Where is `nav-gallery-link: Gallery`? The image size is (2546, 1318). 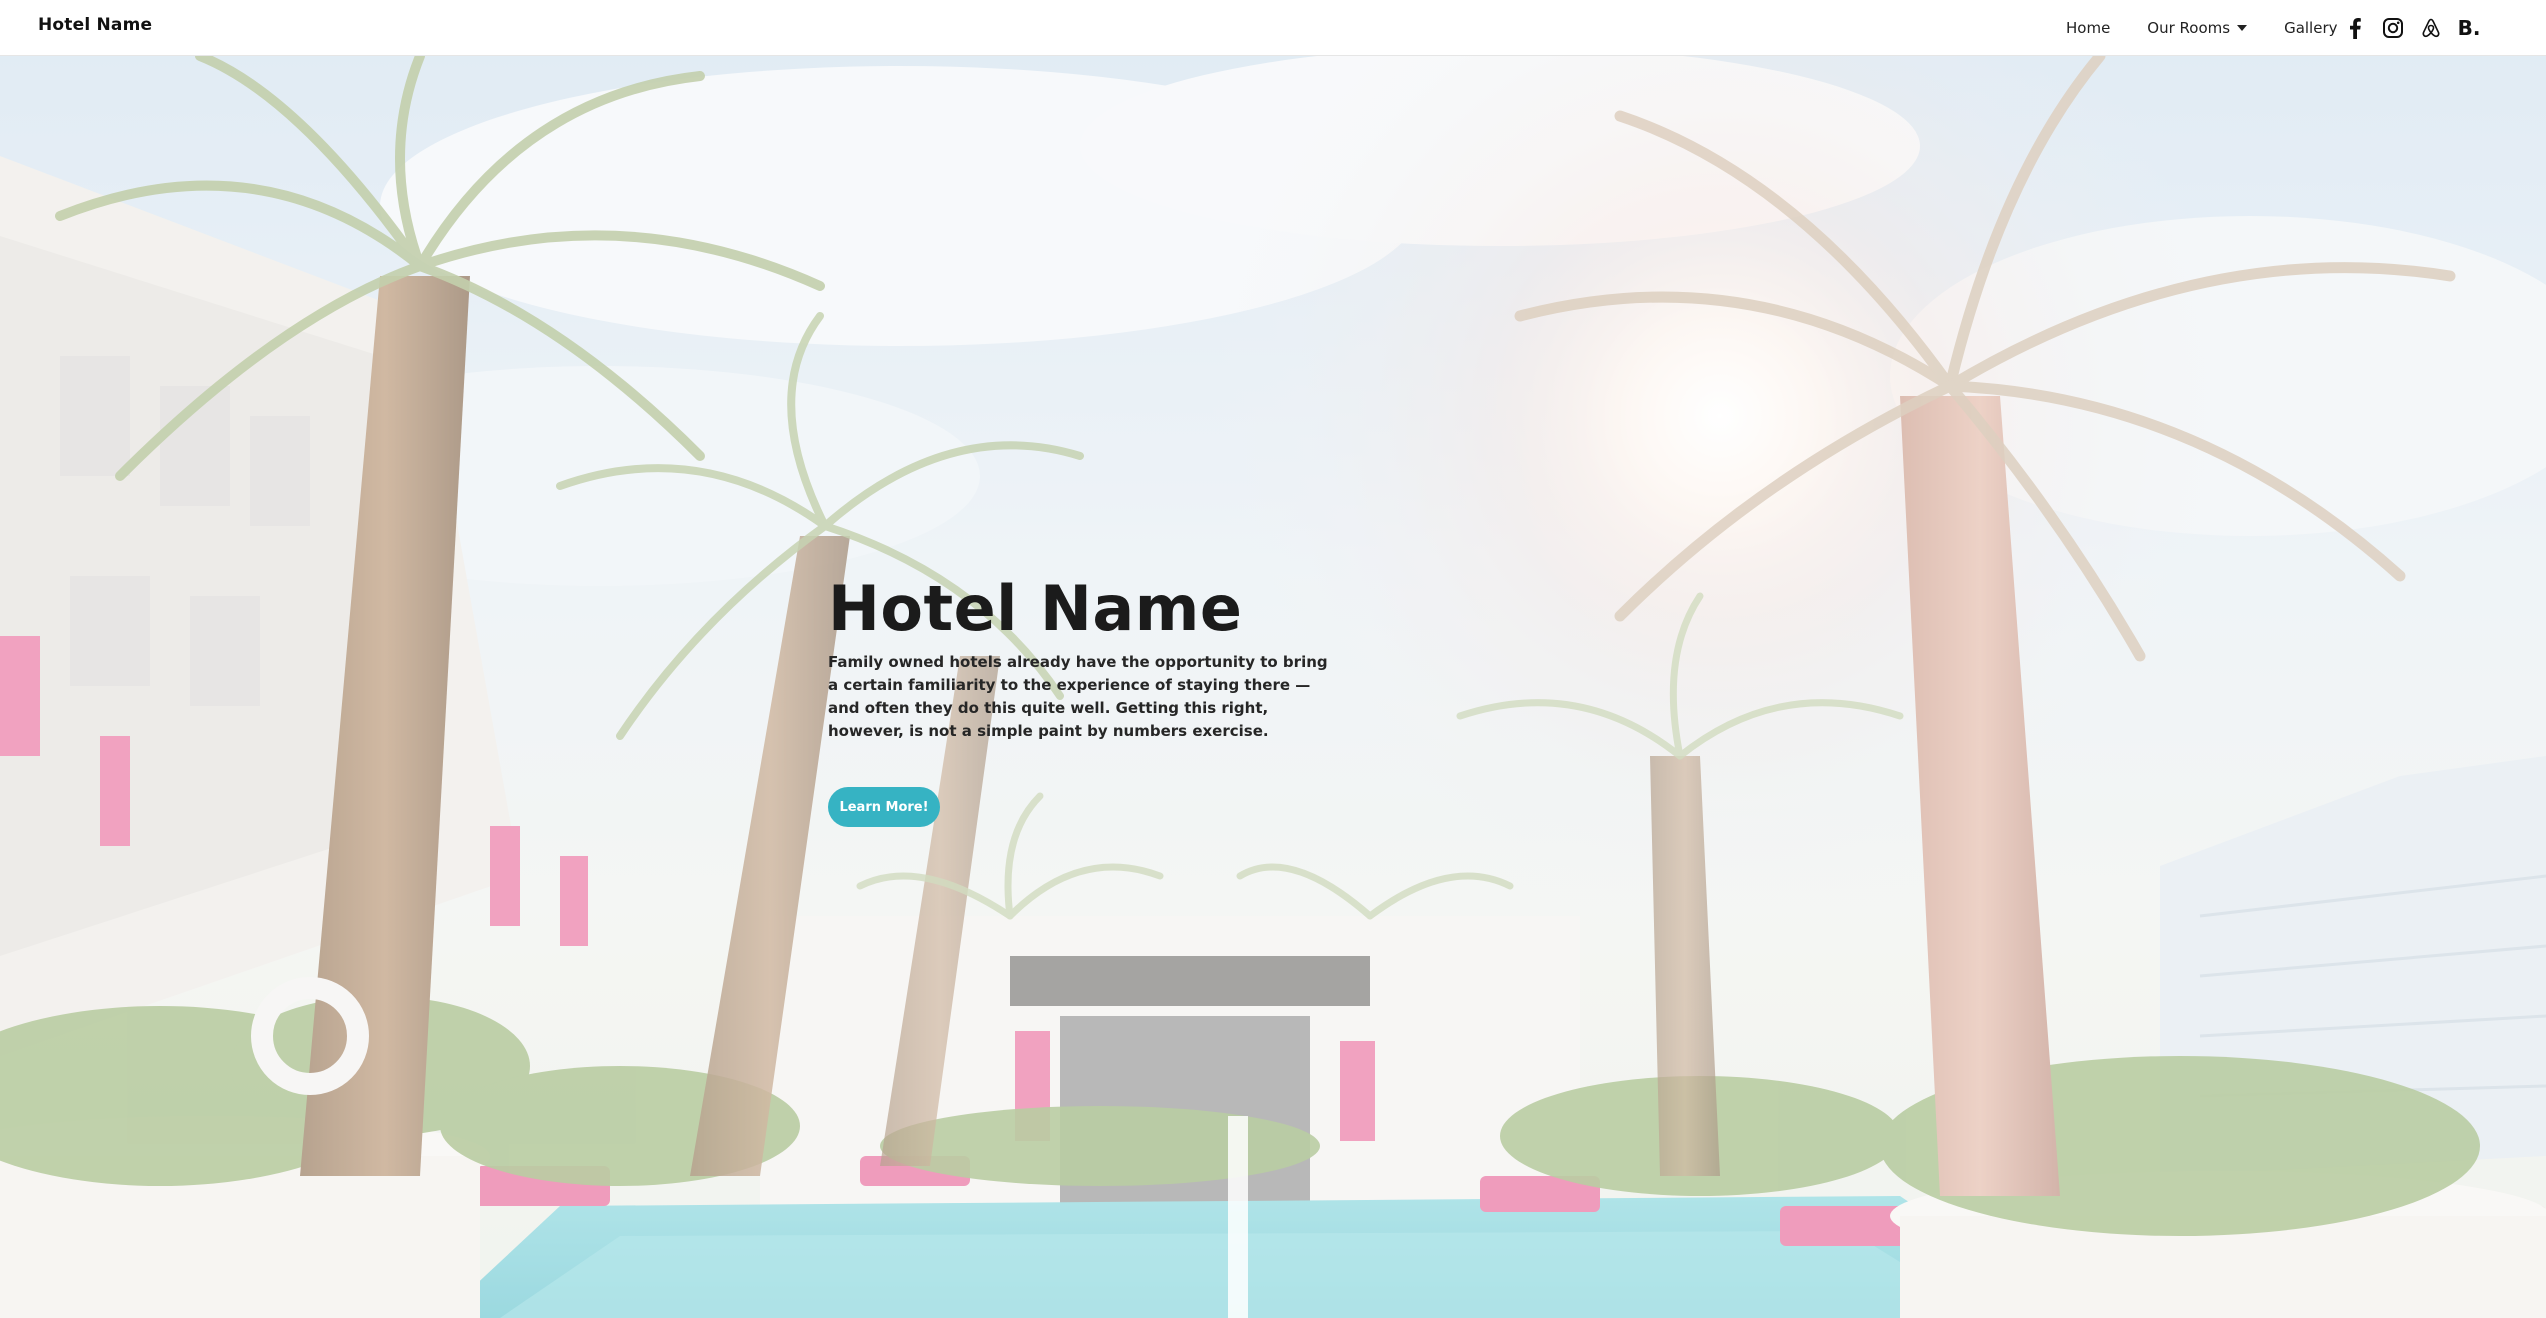
nav-gallery-link: Gallery is located at coordinates (2310, 28).